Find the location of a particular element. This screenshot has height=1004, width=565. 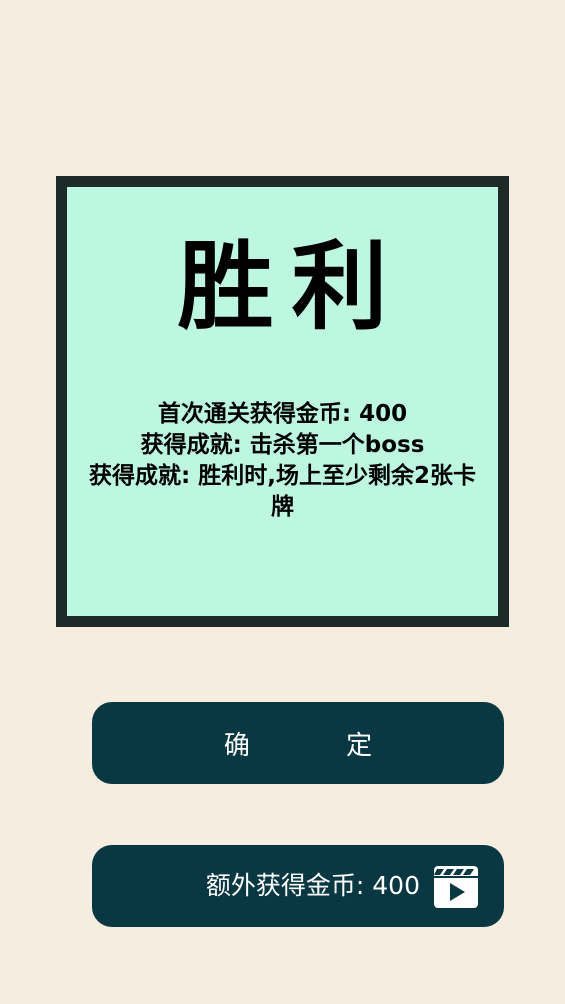

extra-coins-video-button: 额外获得金币: 400 is located at coordinates (298, 886).